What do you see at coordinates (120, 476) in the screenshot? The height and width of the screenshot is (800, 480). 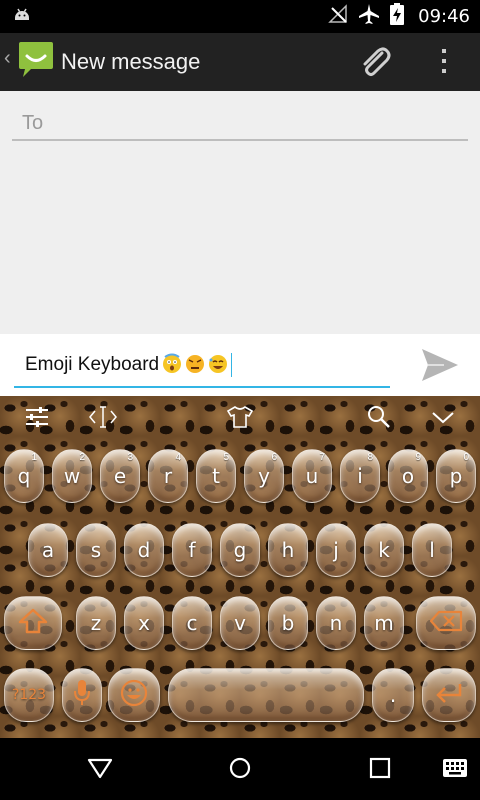 I see `key-e: 3e` at bounding box center [120, 476].